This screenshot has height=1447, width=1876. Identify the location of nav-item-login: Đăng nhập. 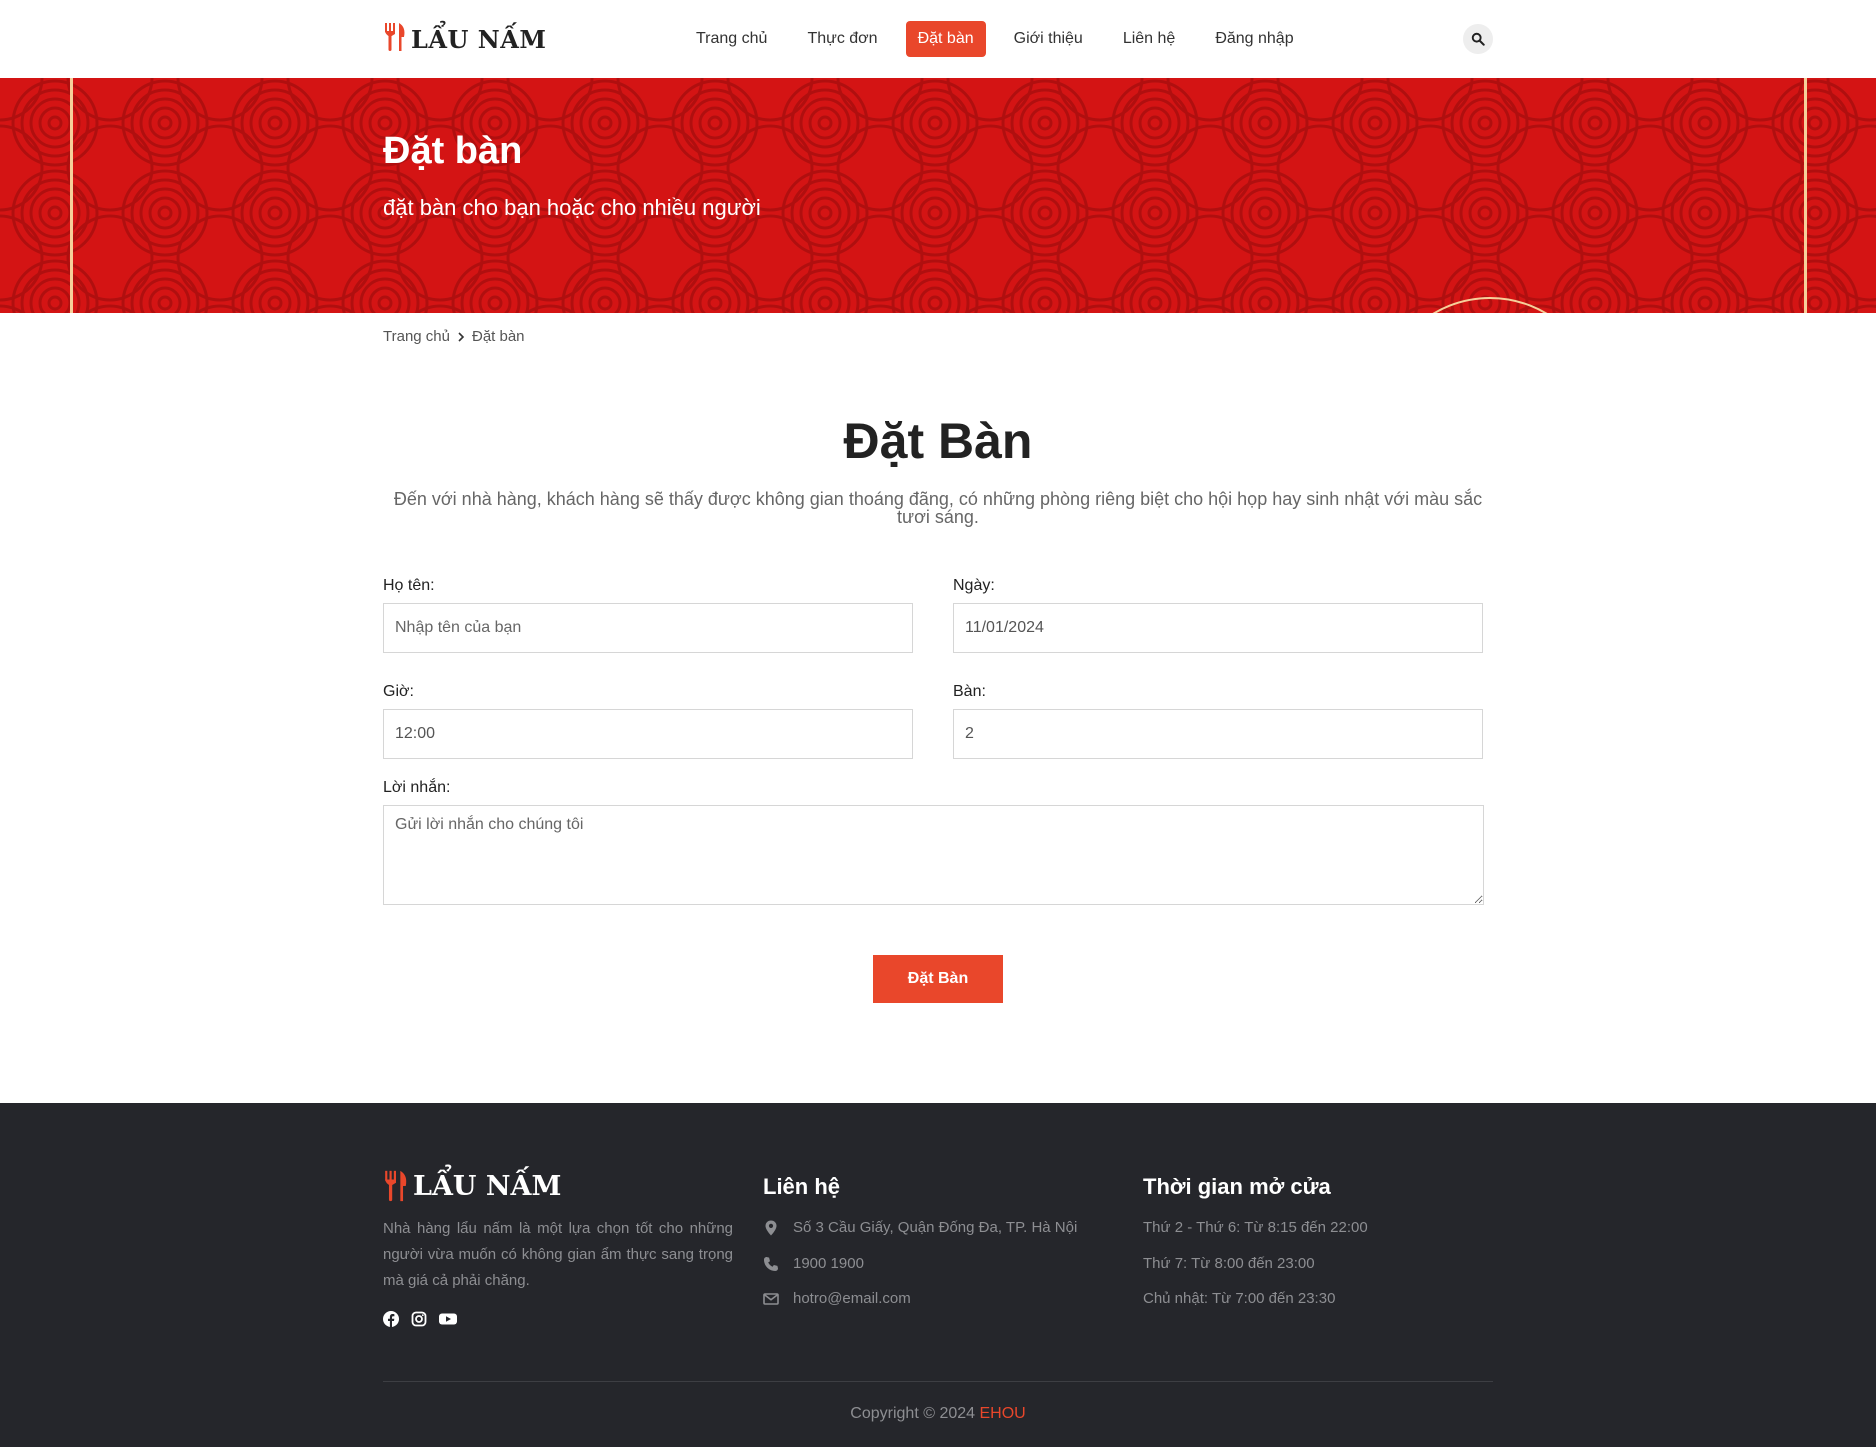
(1254, 39).